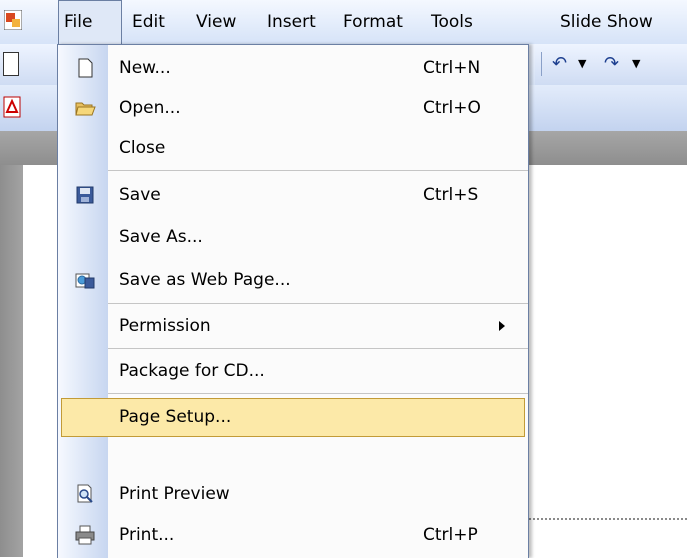 The width and height of the screenshot is (687, 558). I want to click on undo-icon: ↶, so click(559, 64).